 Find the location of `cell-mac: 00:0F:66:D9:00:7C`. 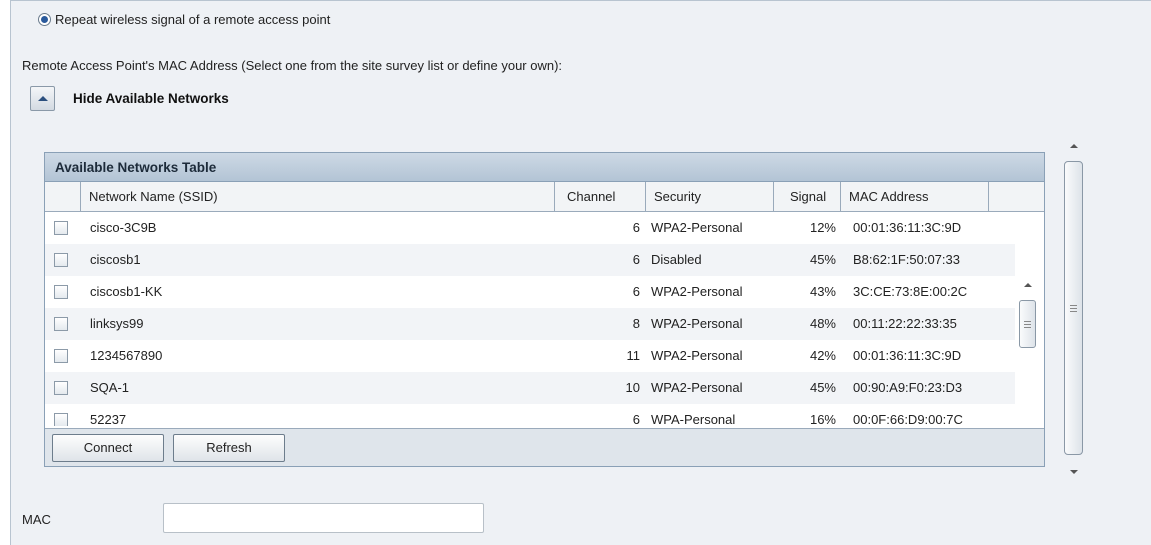

cell-mac: 00:0F:66:D9:00:7C is located at coordinates (908, 419).